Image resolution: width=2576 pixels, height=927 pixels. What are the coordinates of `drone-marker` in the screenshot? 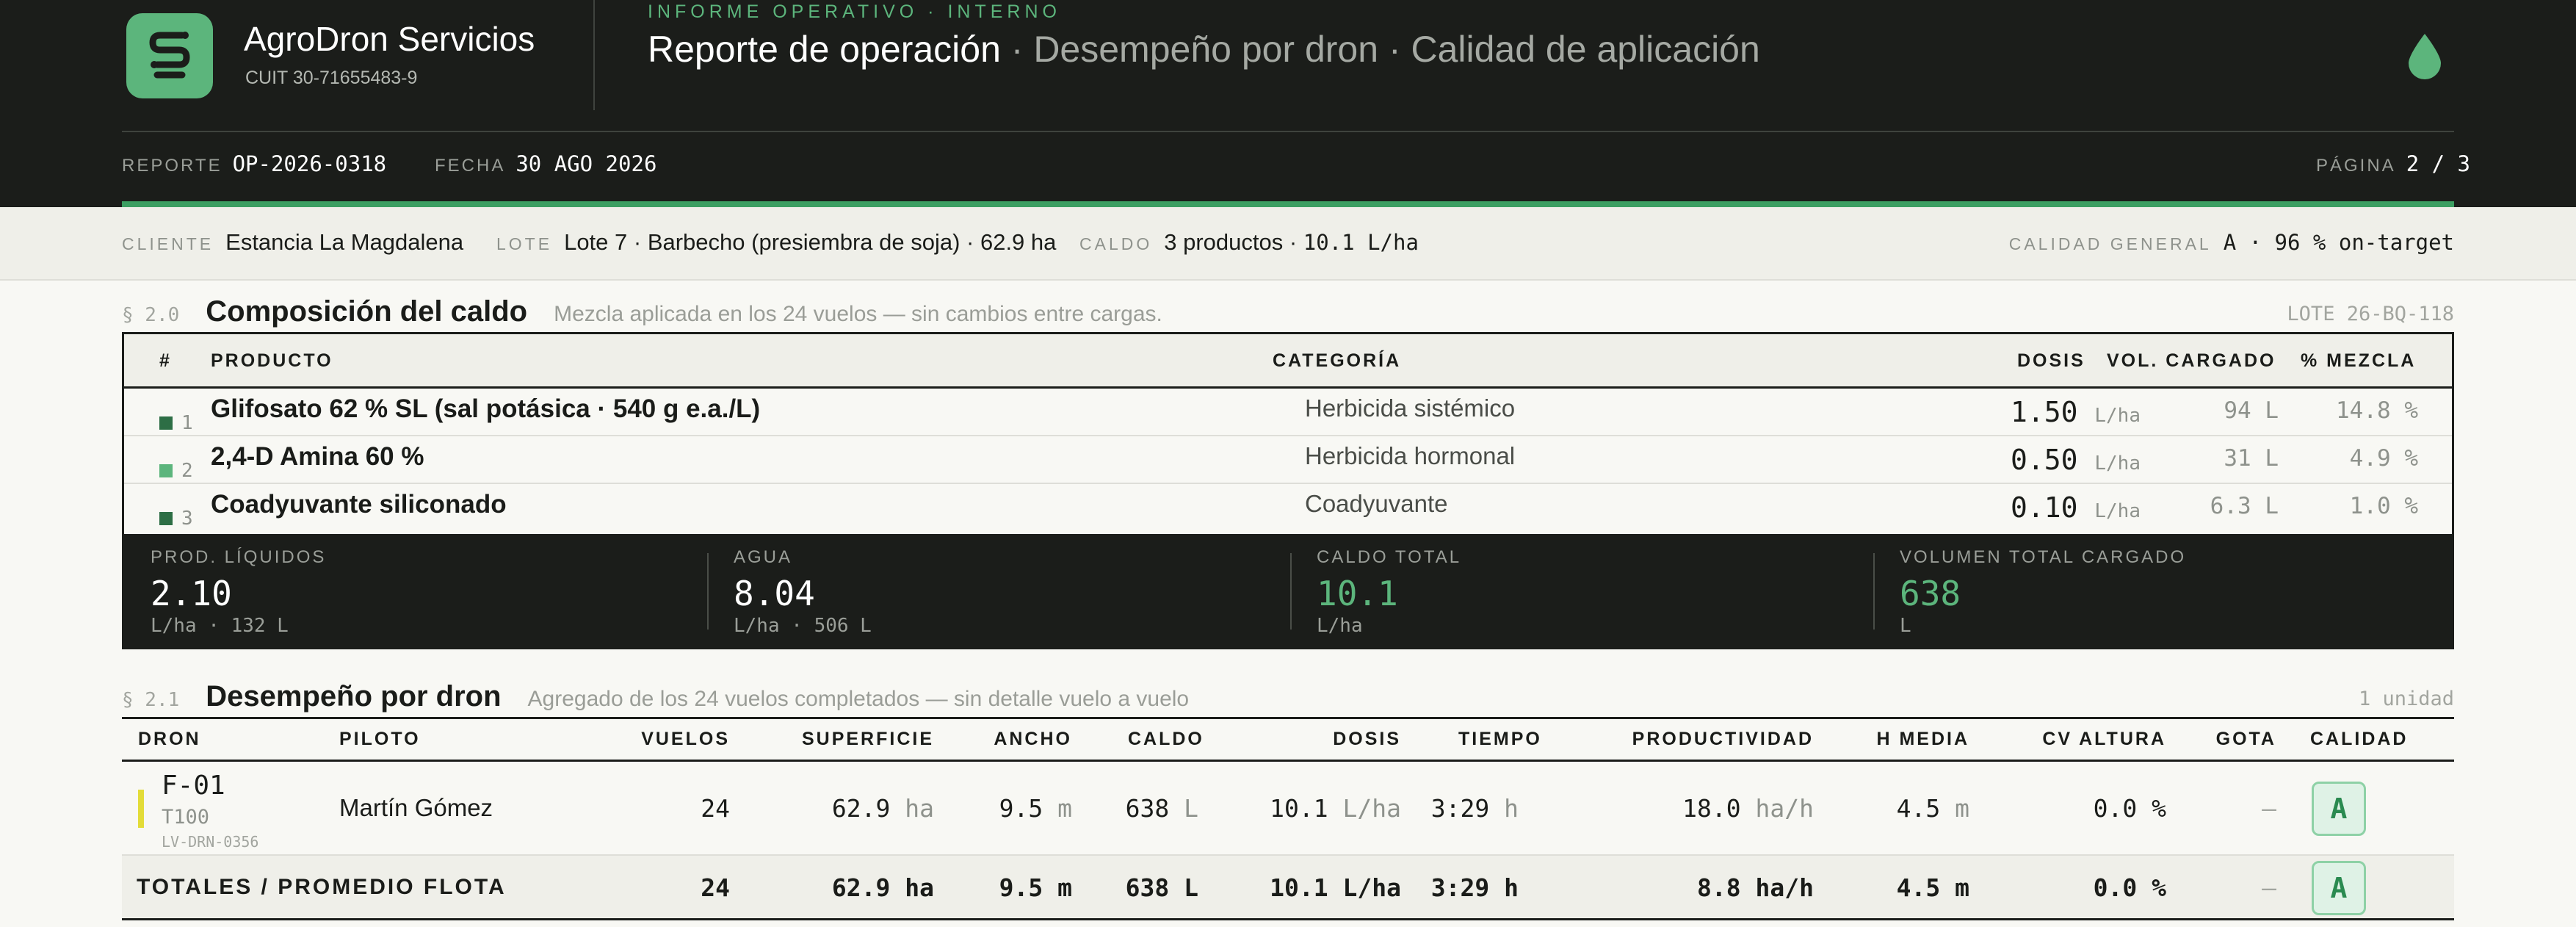 It's located at (141, 809).